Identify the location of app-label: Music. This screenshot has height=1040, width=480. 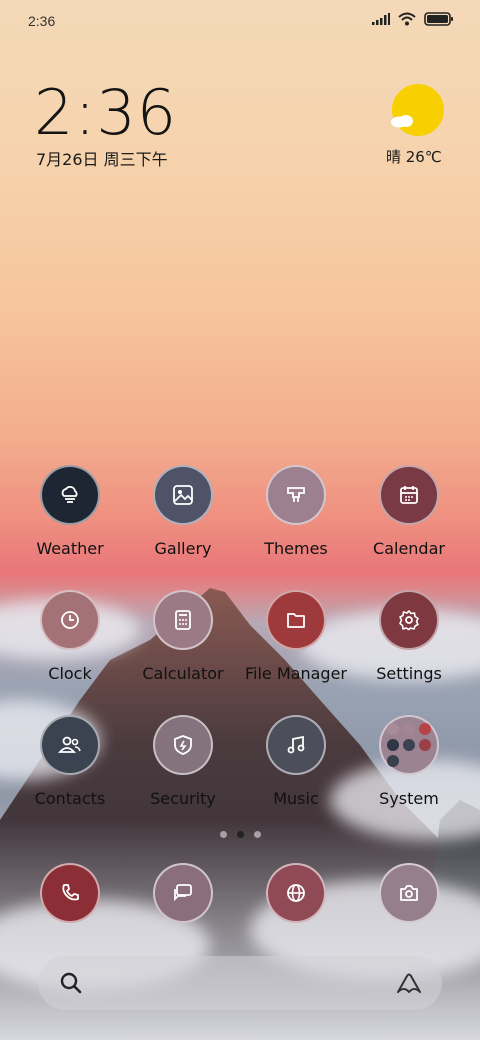
(296, 798).